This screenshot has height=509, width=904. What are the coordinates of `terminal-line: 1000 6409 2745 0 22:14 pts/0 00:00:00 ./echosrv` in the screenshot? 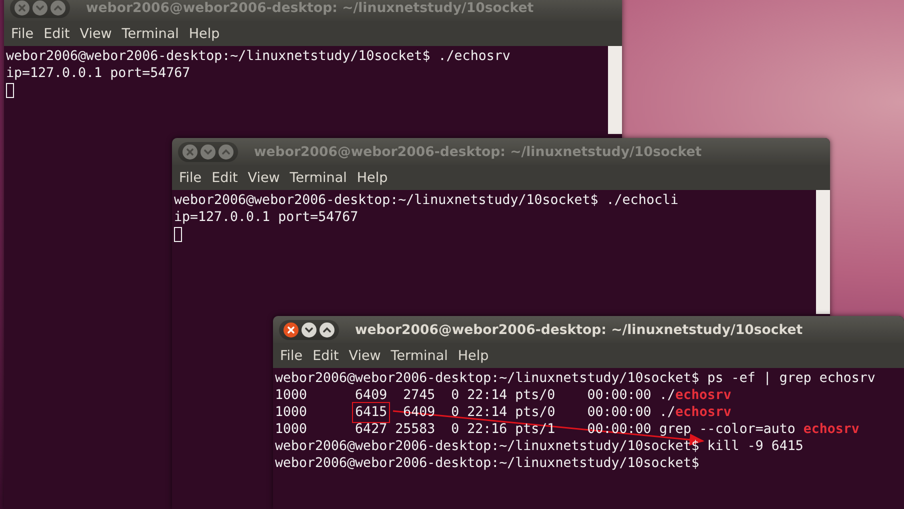 It's located at (503, 395).